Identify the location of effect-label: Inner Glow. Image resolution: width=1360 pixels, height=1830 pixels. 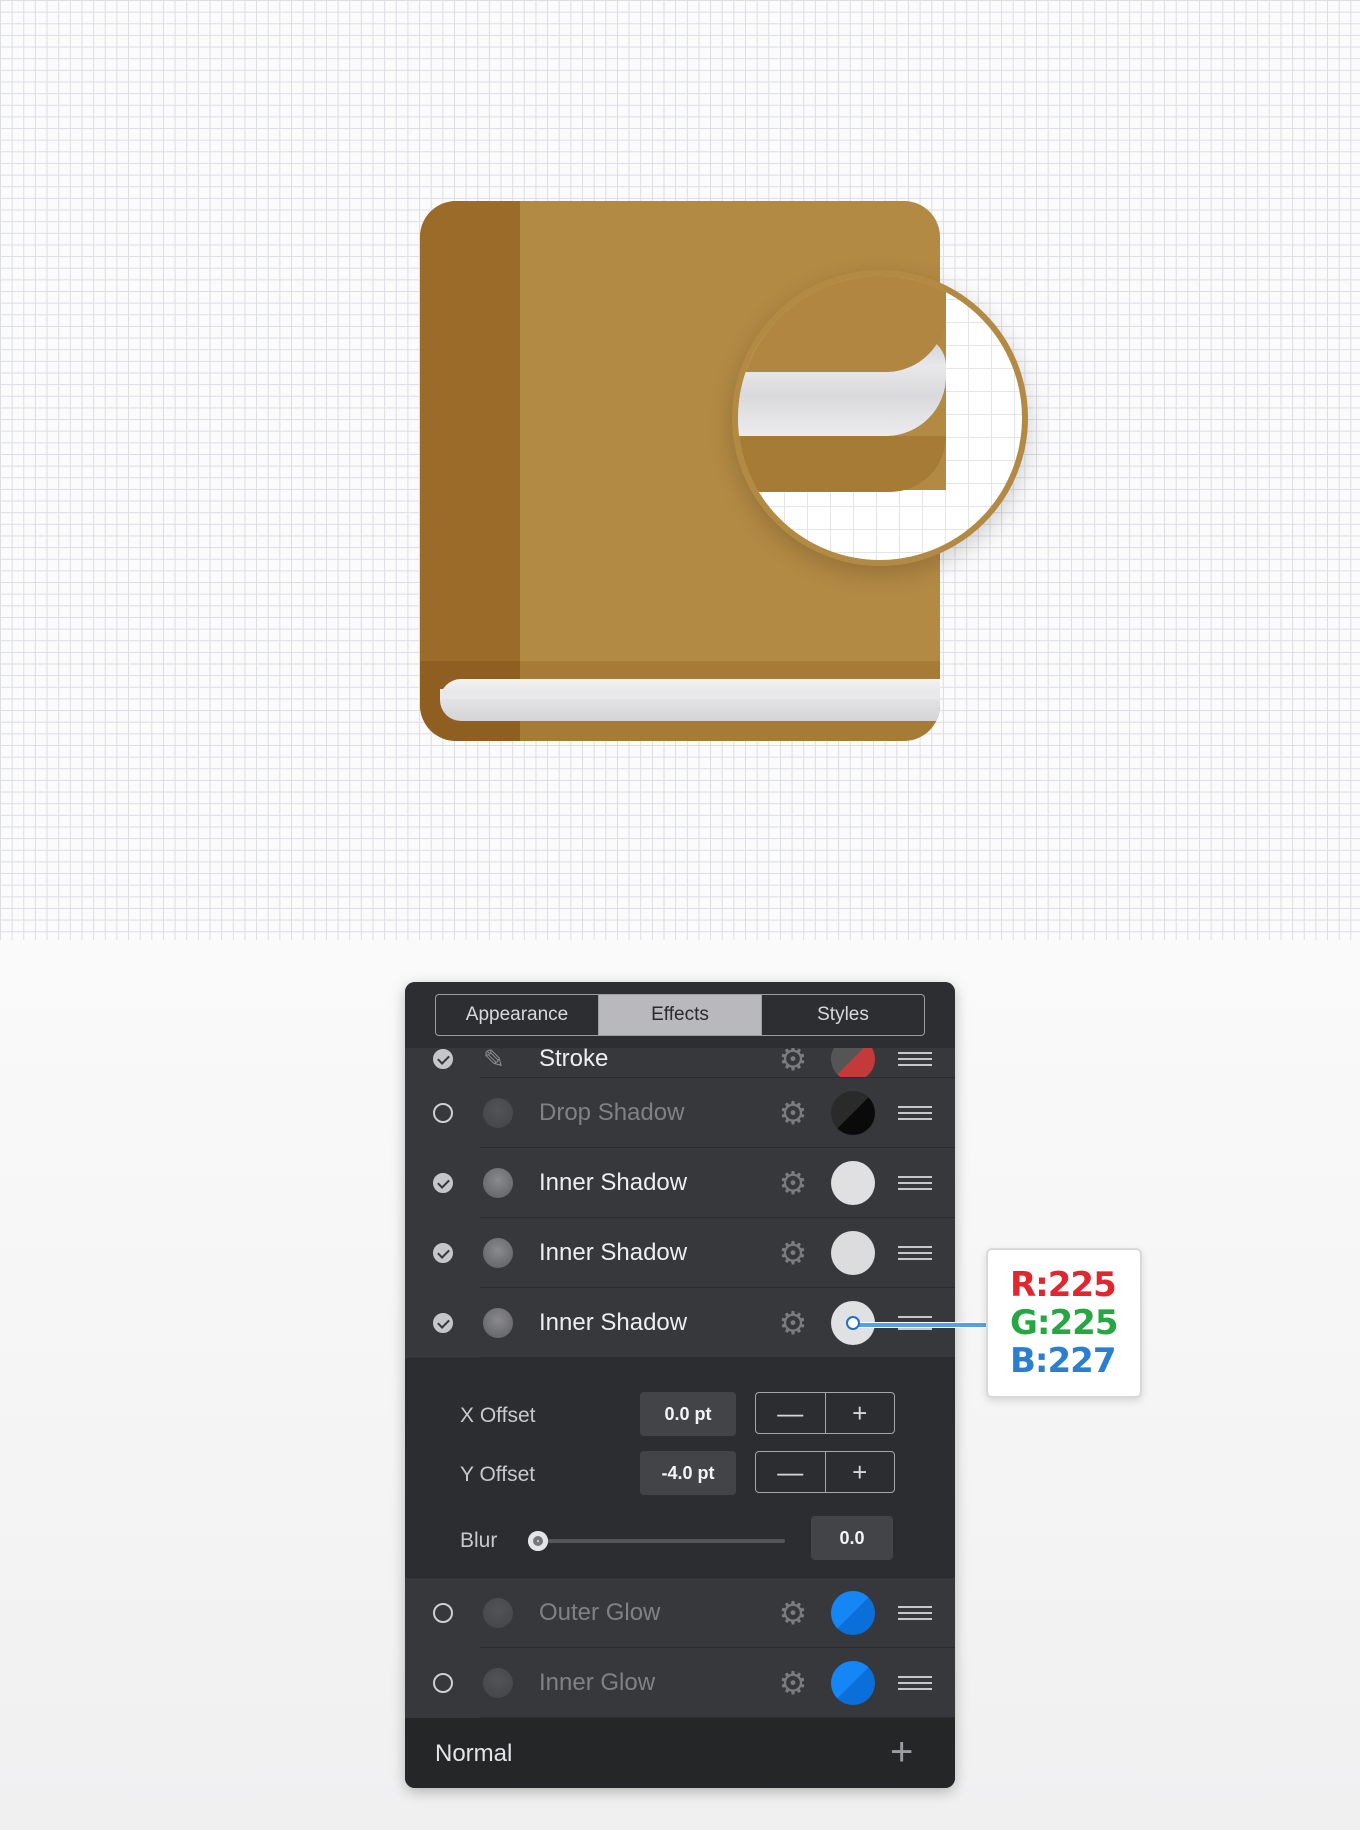
(597, 1682).